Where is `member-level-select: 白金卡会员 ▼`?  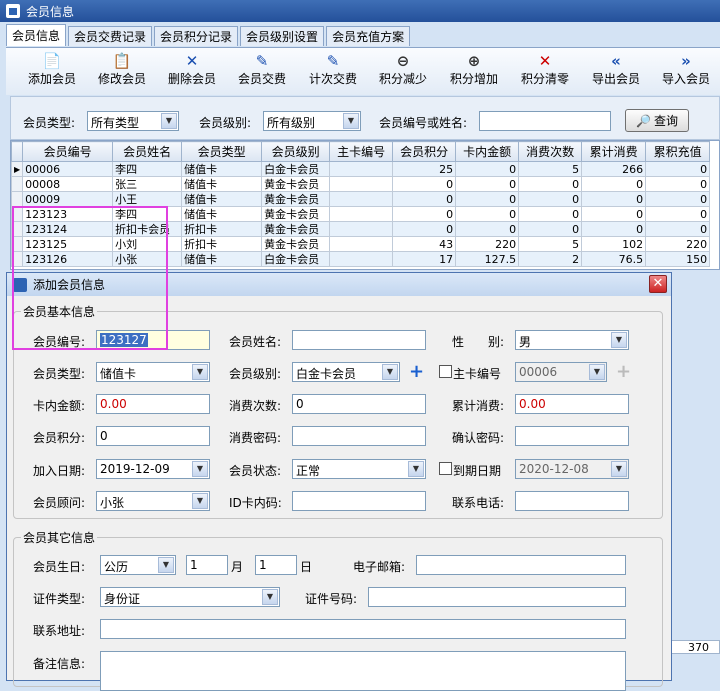
member-level-select: 白金卡会员 ▼ is located at coordinates (346, 372).